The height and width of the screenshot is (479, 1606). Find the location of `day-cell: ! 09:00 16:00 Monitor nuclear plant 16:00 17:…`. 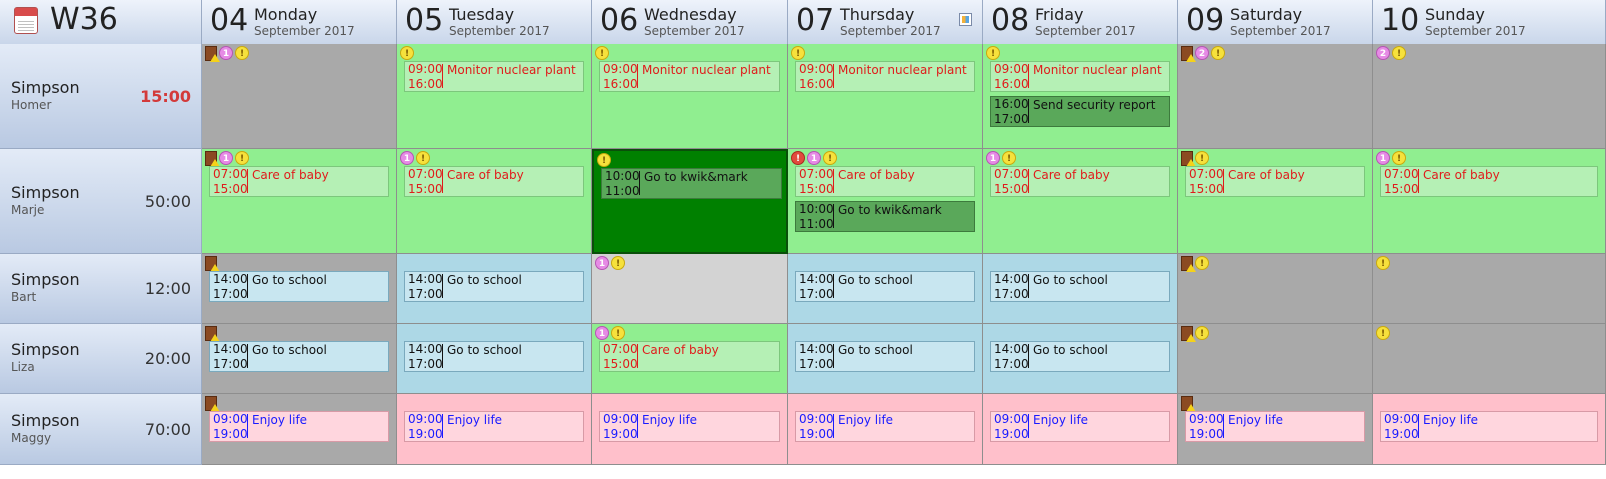

day-cell: ! 09:00 16:00 Monitor nuclear plant 16:00 17:… is located at coordinates (1080, 96).